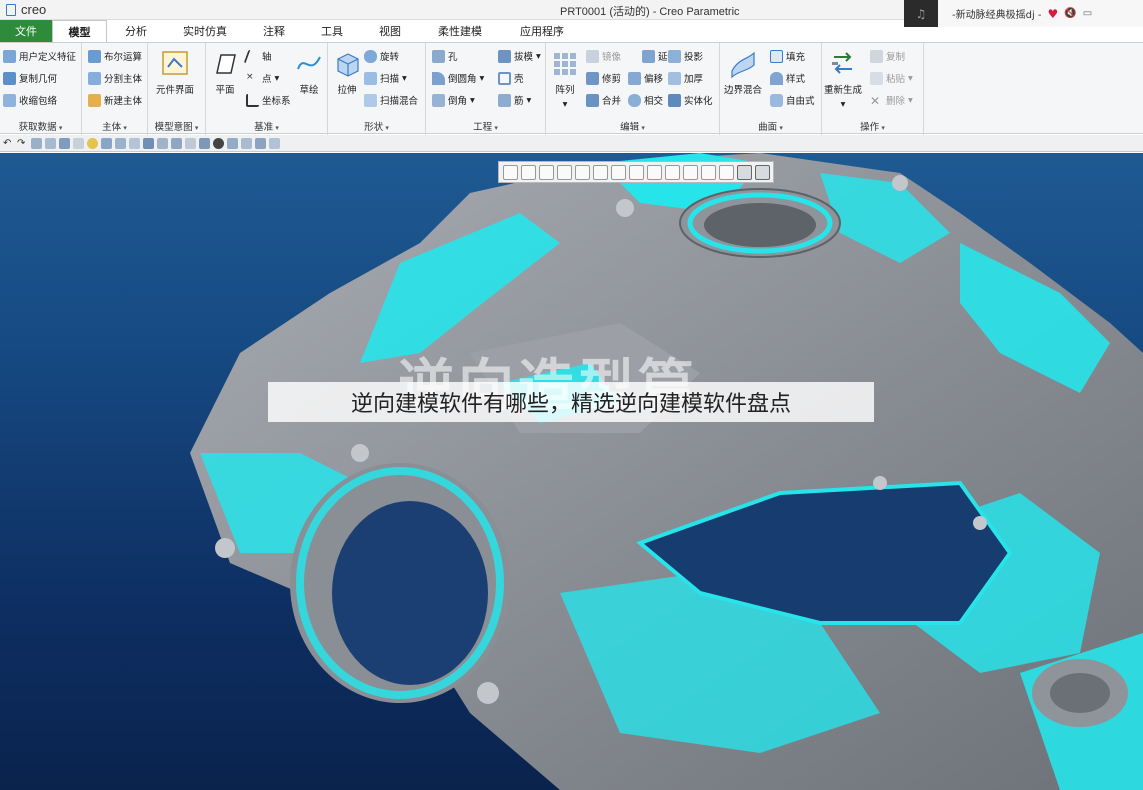  Describe the element at coordinates (190, 143) in the screenshot. I see `layer-icon` at that location.